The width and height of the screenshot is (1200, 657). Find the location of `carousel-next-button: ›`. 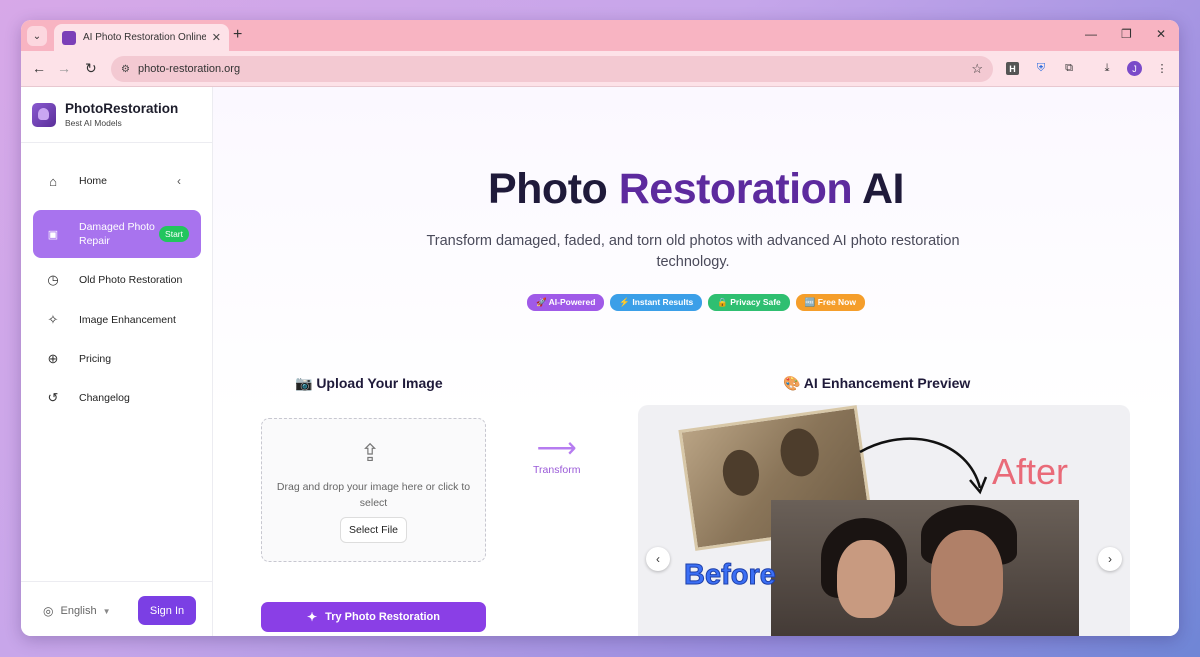

carousel-next-button: › is located at coordinates (1110, 559).